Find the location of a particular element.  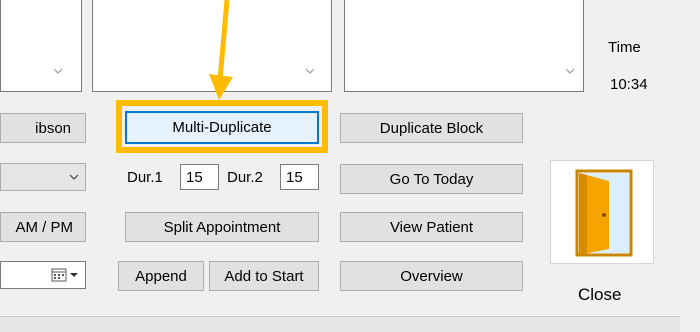

split-appointment-button: Split Appointment is located at coordinates (222, 227).